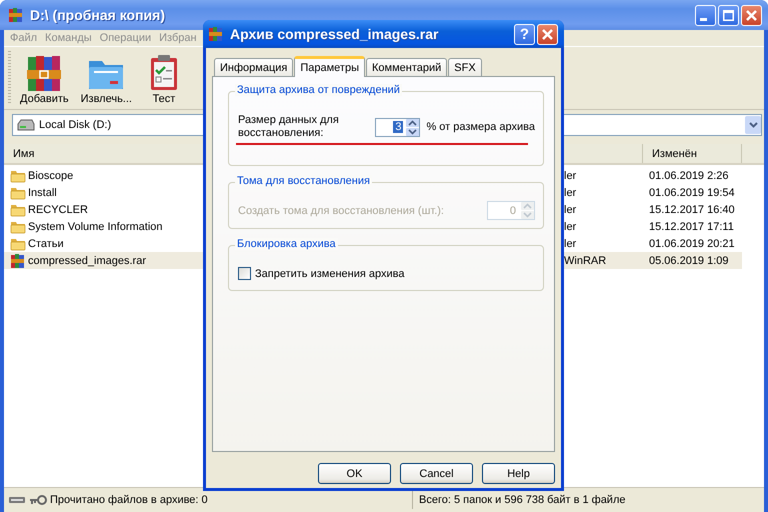 Image resolution: width=768 pixels, height=512 pixels. What do you see at coordinates (129, 500) in the screenshot?
I see `status-text: Прочитано файлов в архиве: 0` at bounding box center [129, 500].